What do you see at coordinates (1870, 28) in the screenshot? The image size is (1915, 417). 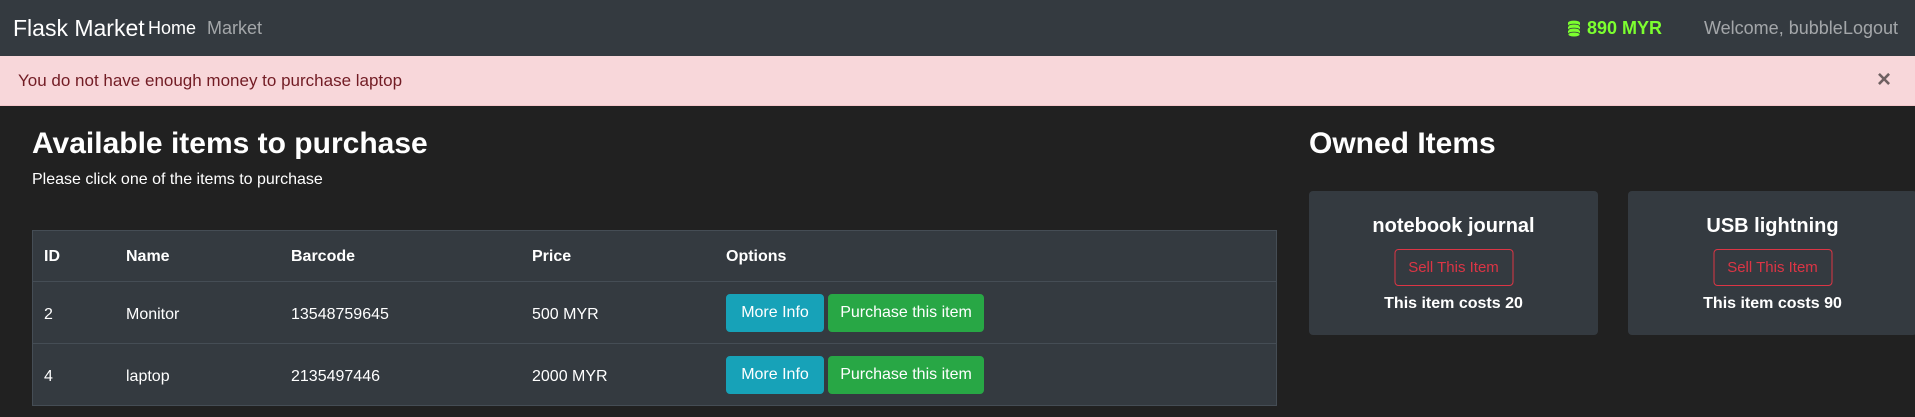 I see `logout-link: Logout` at bounding box center [1870, 28].